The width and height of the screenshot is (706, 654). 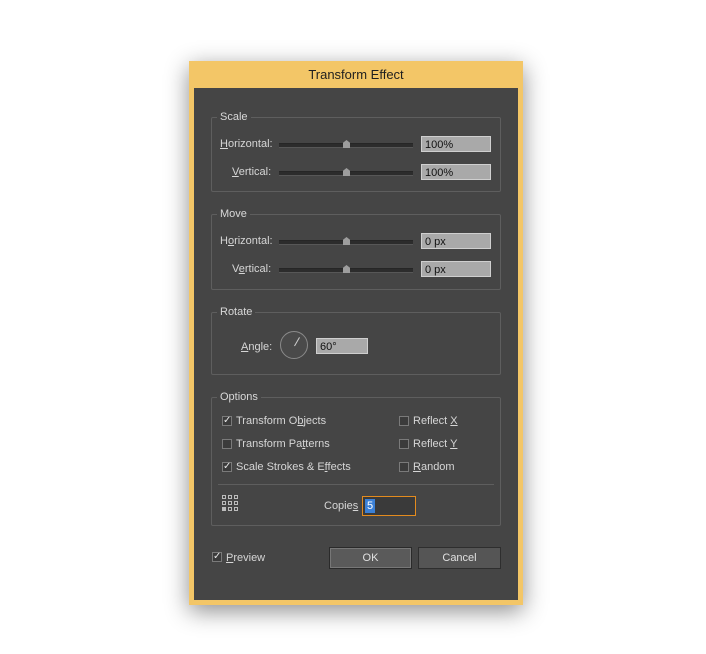 I want to click on move-horizontal-field: 0 px, so click(x=456, y=241).